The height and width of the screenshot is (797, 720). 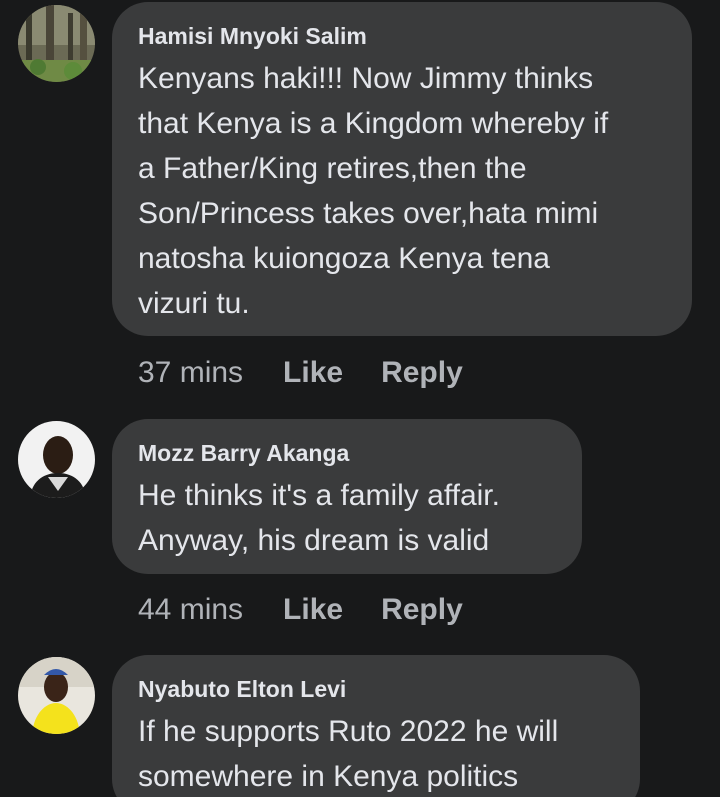 I want to click on comment-text-line: vizuri tu., so click(x=194, y=303).